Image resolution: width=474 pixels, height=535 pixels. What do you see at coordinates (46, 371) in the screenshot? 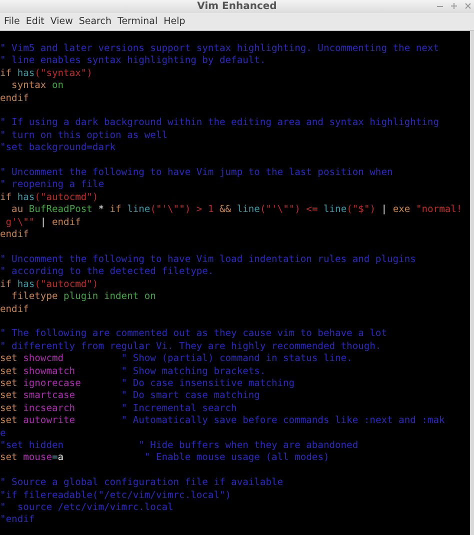
I see `code-option: showmatch` at bounding box center [46, 371].